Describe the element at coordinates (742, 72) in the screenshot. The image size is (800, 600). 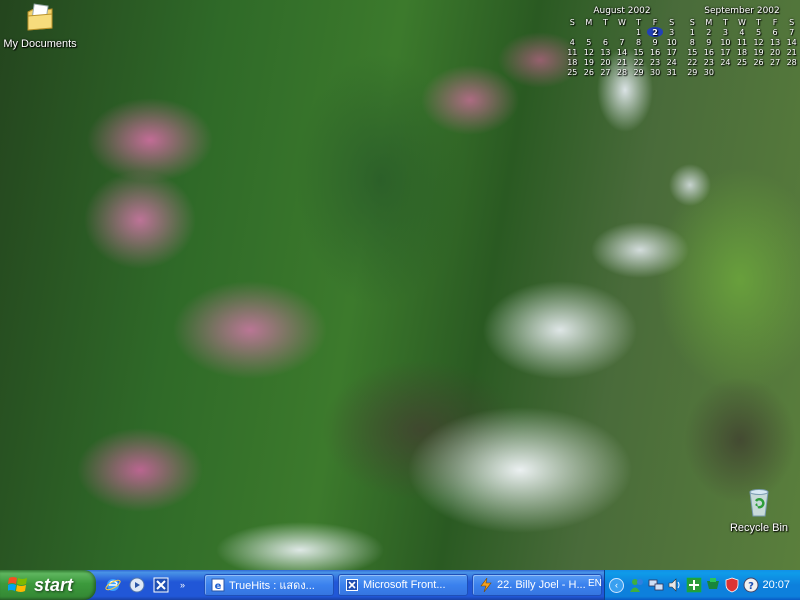
I see `calendar-week: 29 30` at that location.